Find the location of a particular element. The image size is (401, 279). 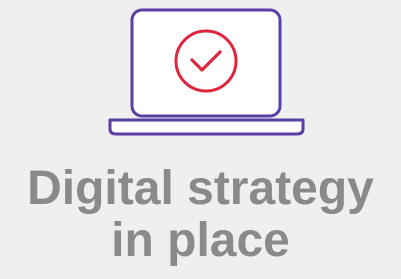

laptop-screen is located at coordinates (206, 63).